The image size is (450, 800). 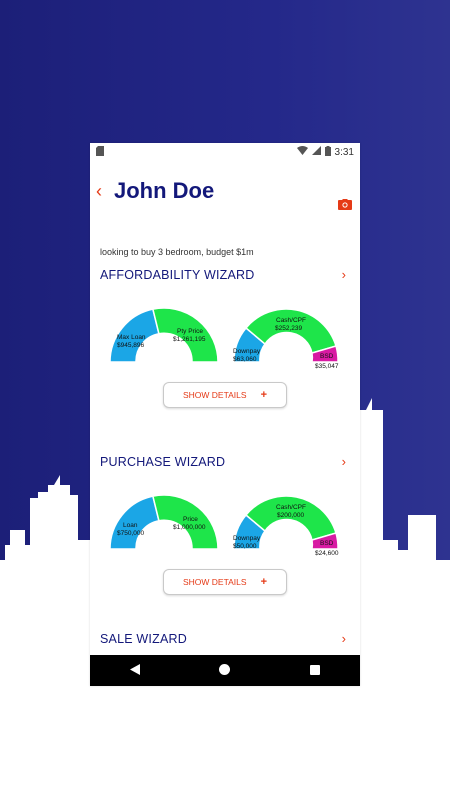 I want to click on pty-price-label: Pty Price, so click(x=190, y=331).